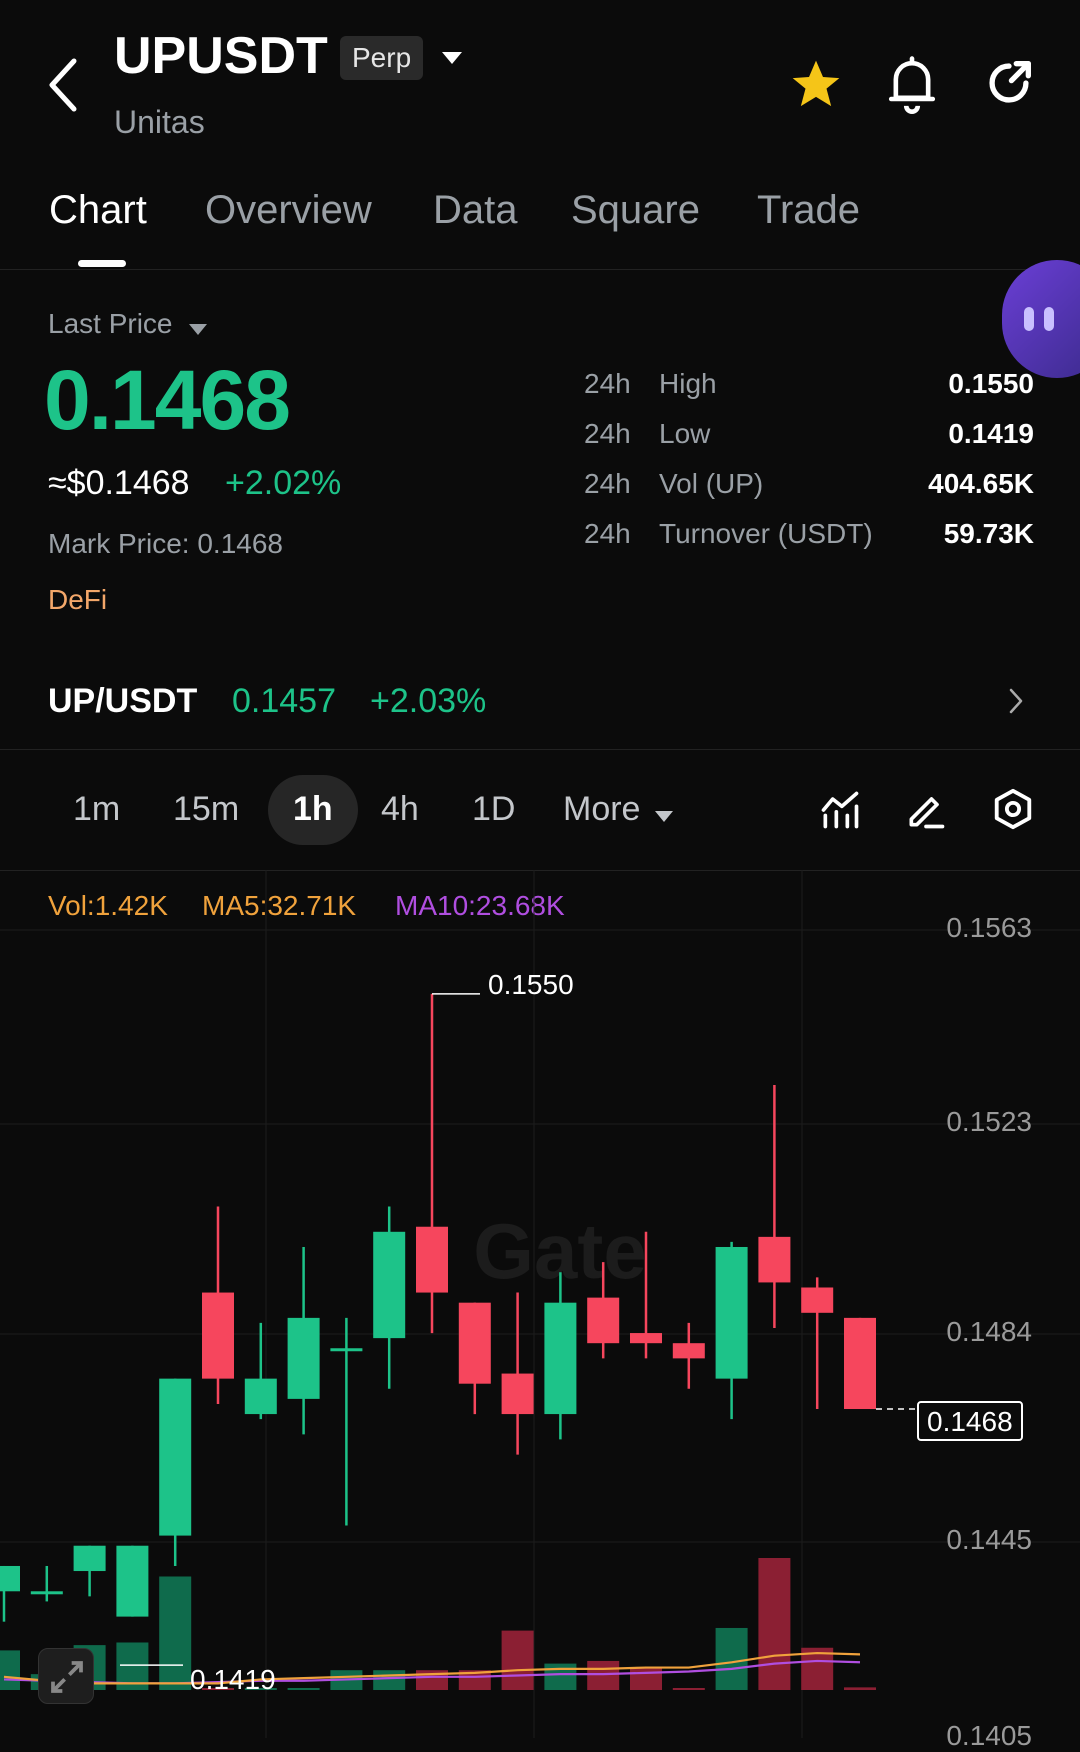 The width and height of the screenshot is (1080, 1752). I want to click on tab-chart: Chart, so click(98, 210).